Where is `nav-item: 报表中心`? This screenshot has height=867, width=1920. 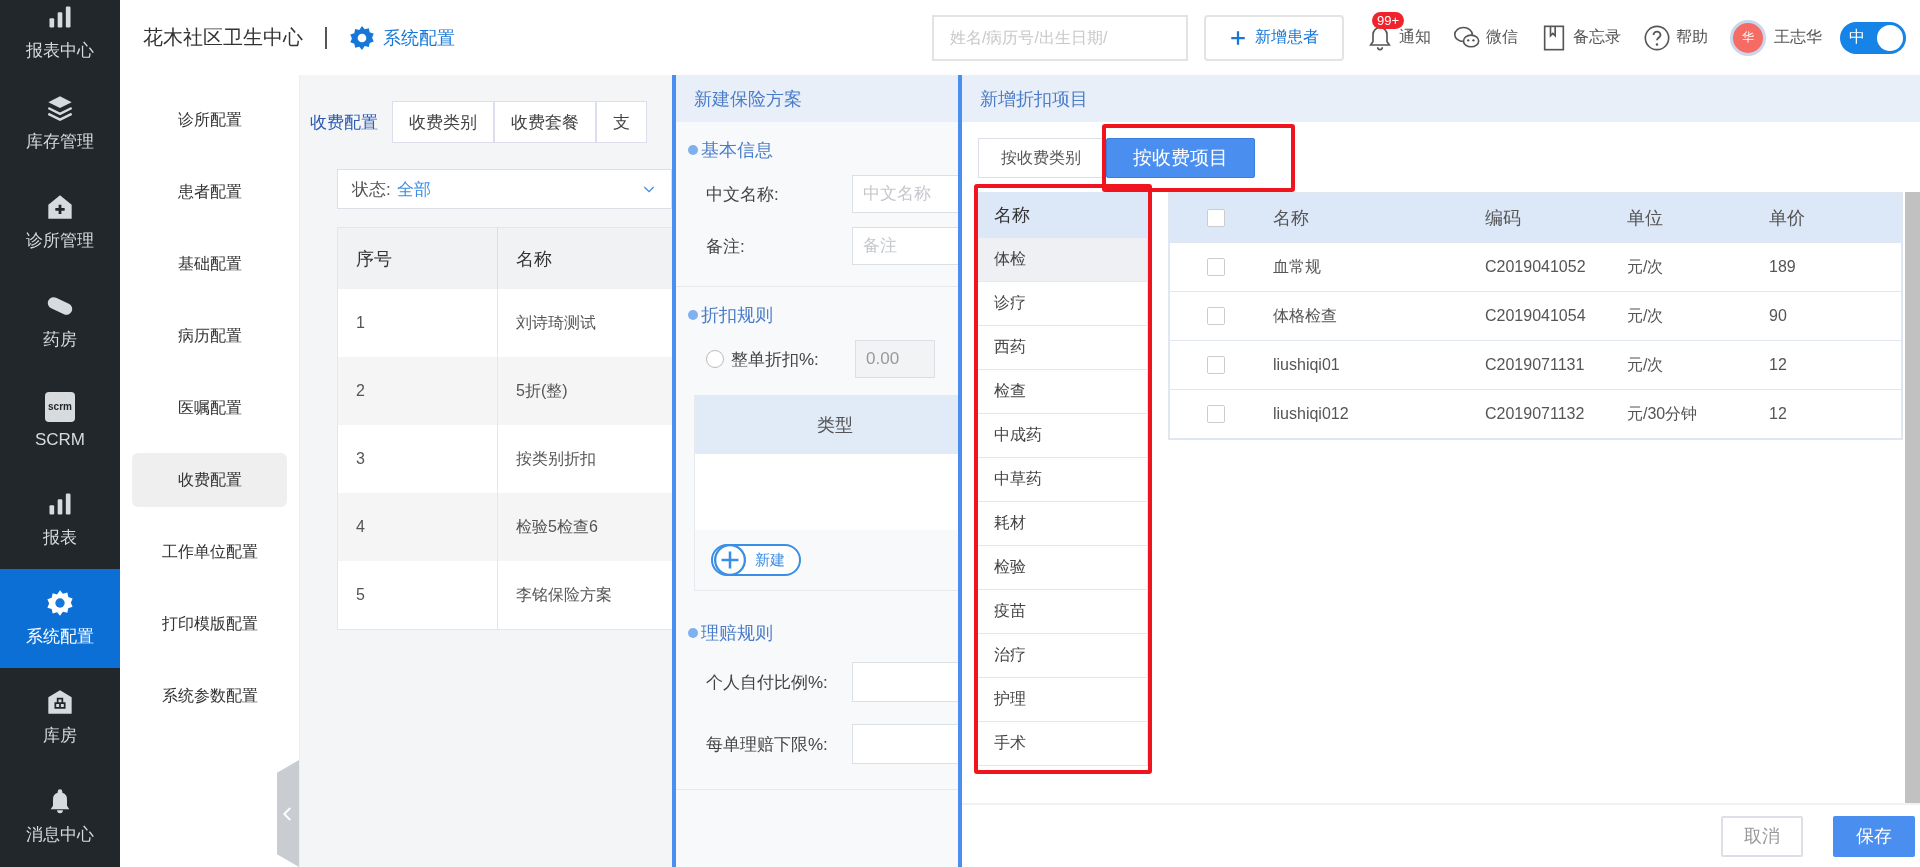
nav-item: 报表中心 is located at coordinates (60, 37).